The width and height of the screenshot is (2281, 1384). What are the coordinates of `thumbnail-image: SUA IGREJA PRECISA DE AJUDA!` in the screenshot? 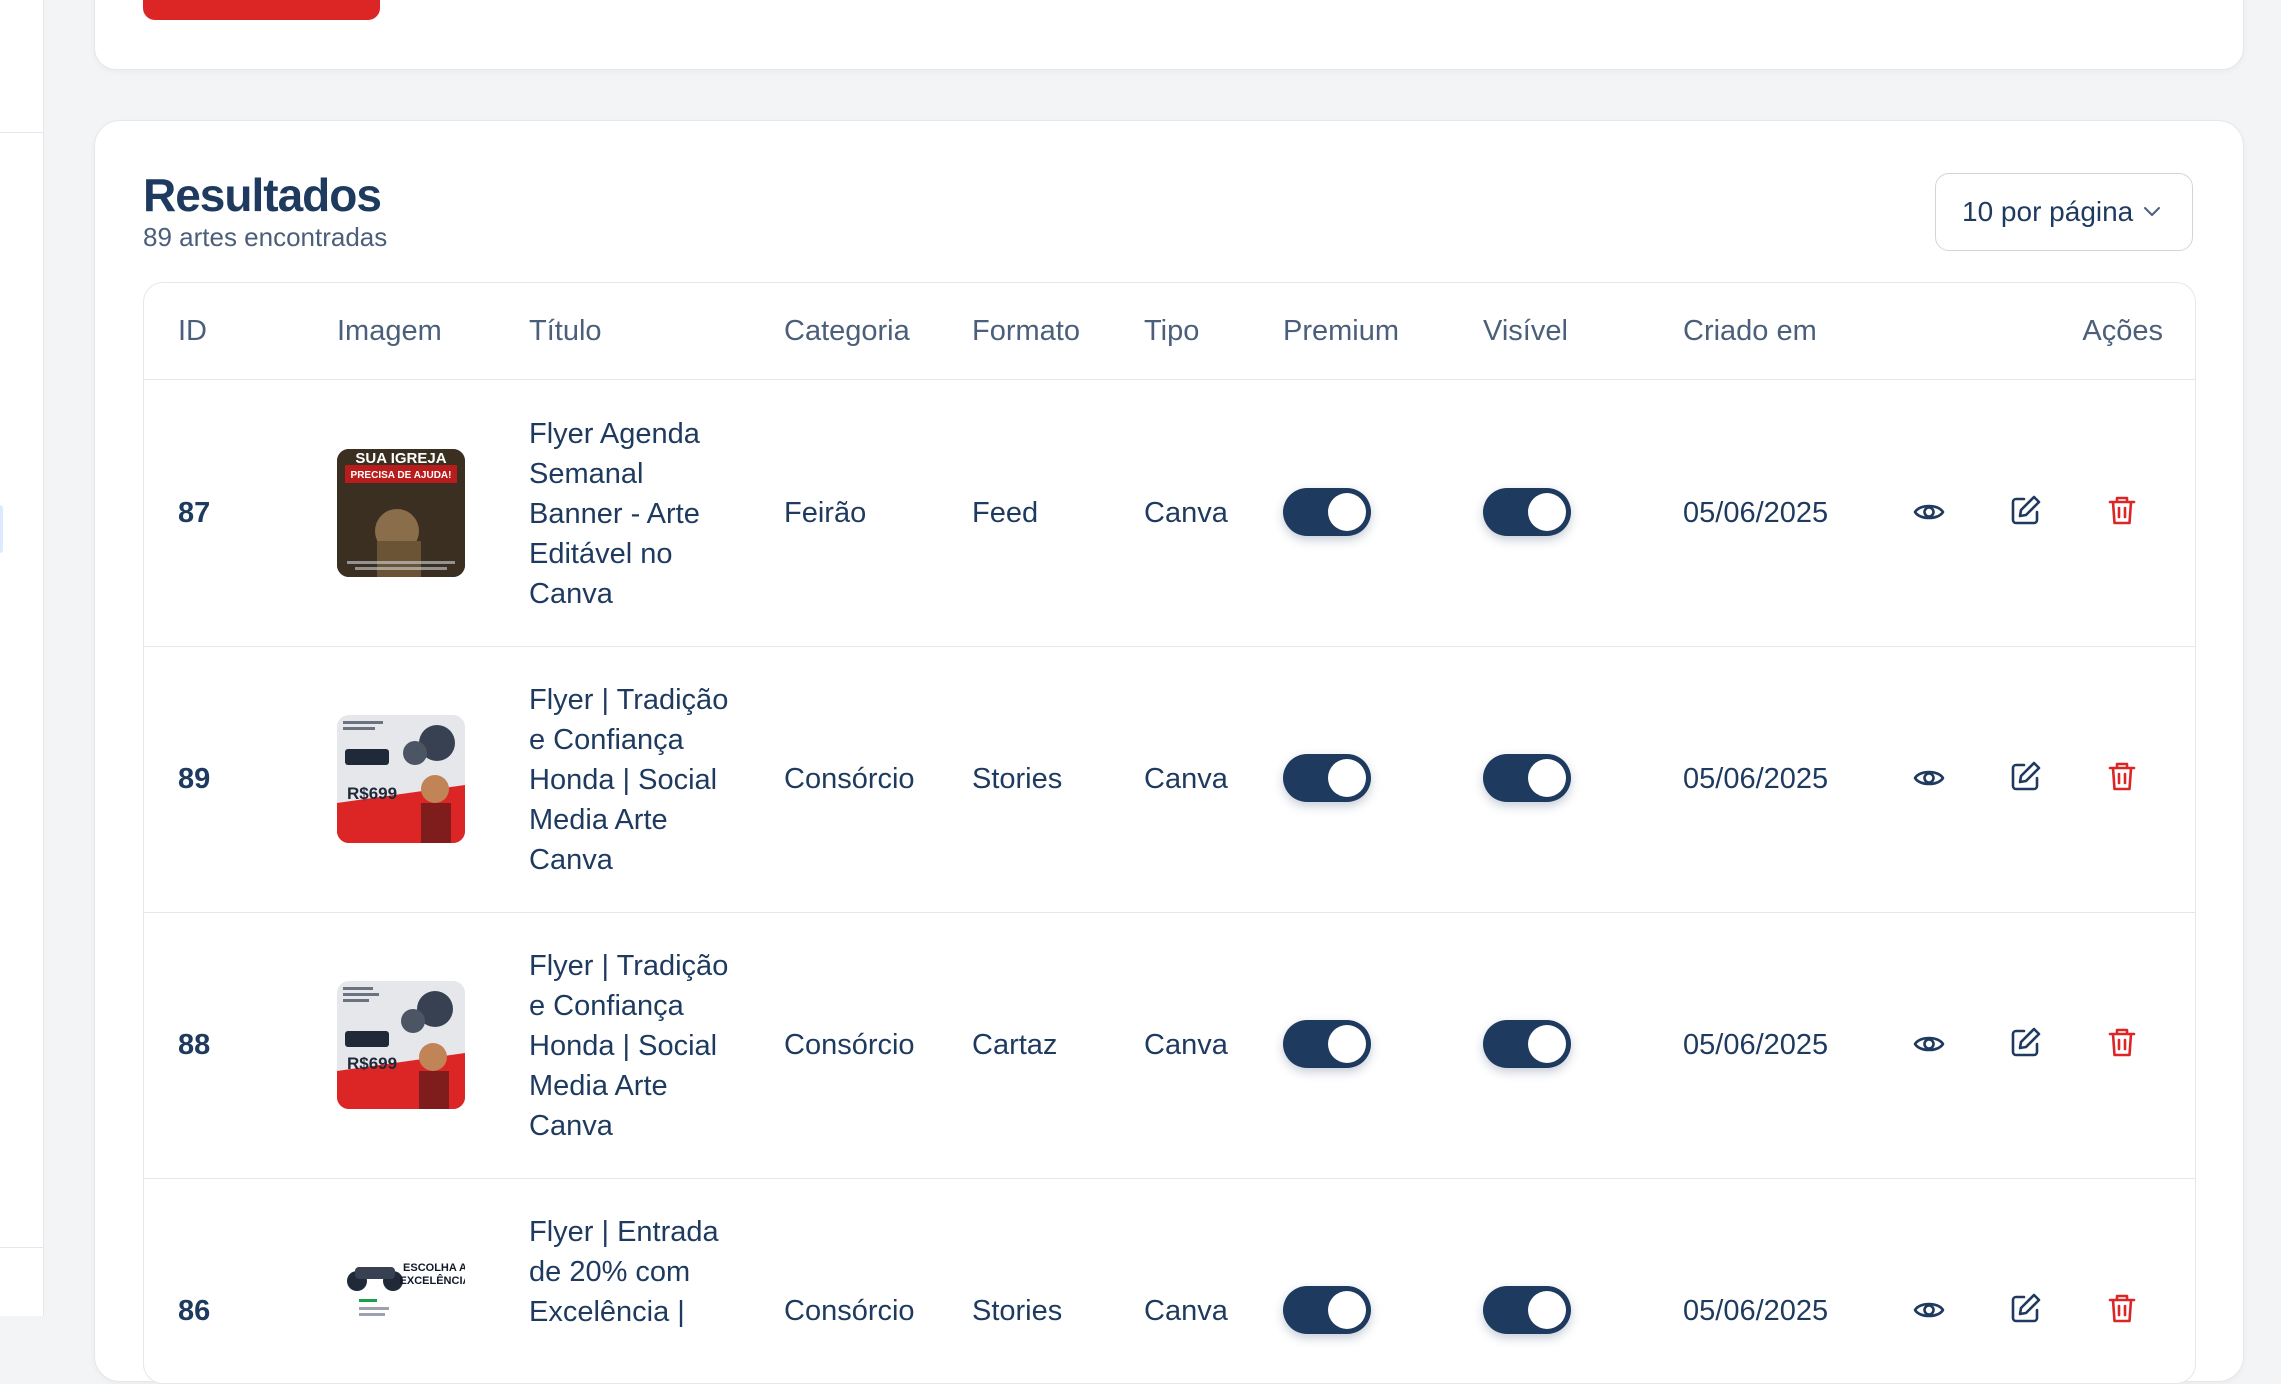 It's located at (401, 513).